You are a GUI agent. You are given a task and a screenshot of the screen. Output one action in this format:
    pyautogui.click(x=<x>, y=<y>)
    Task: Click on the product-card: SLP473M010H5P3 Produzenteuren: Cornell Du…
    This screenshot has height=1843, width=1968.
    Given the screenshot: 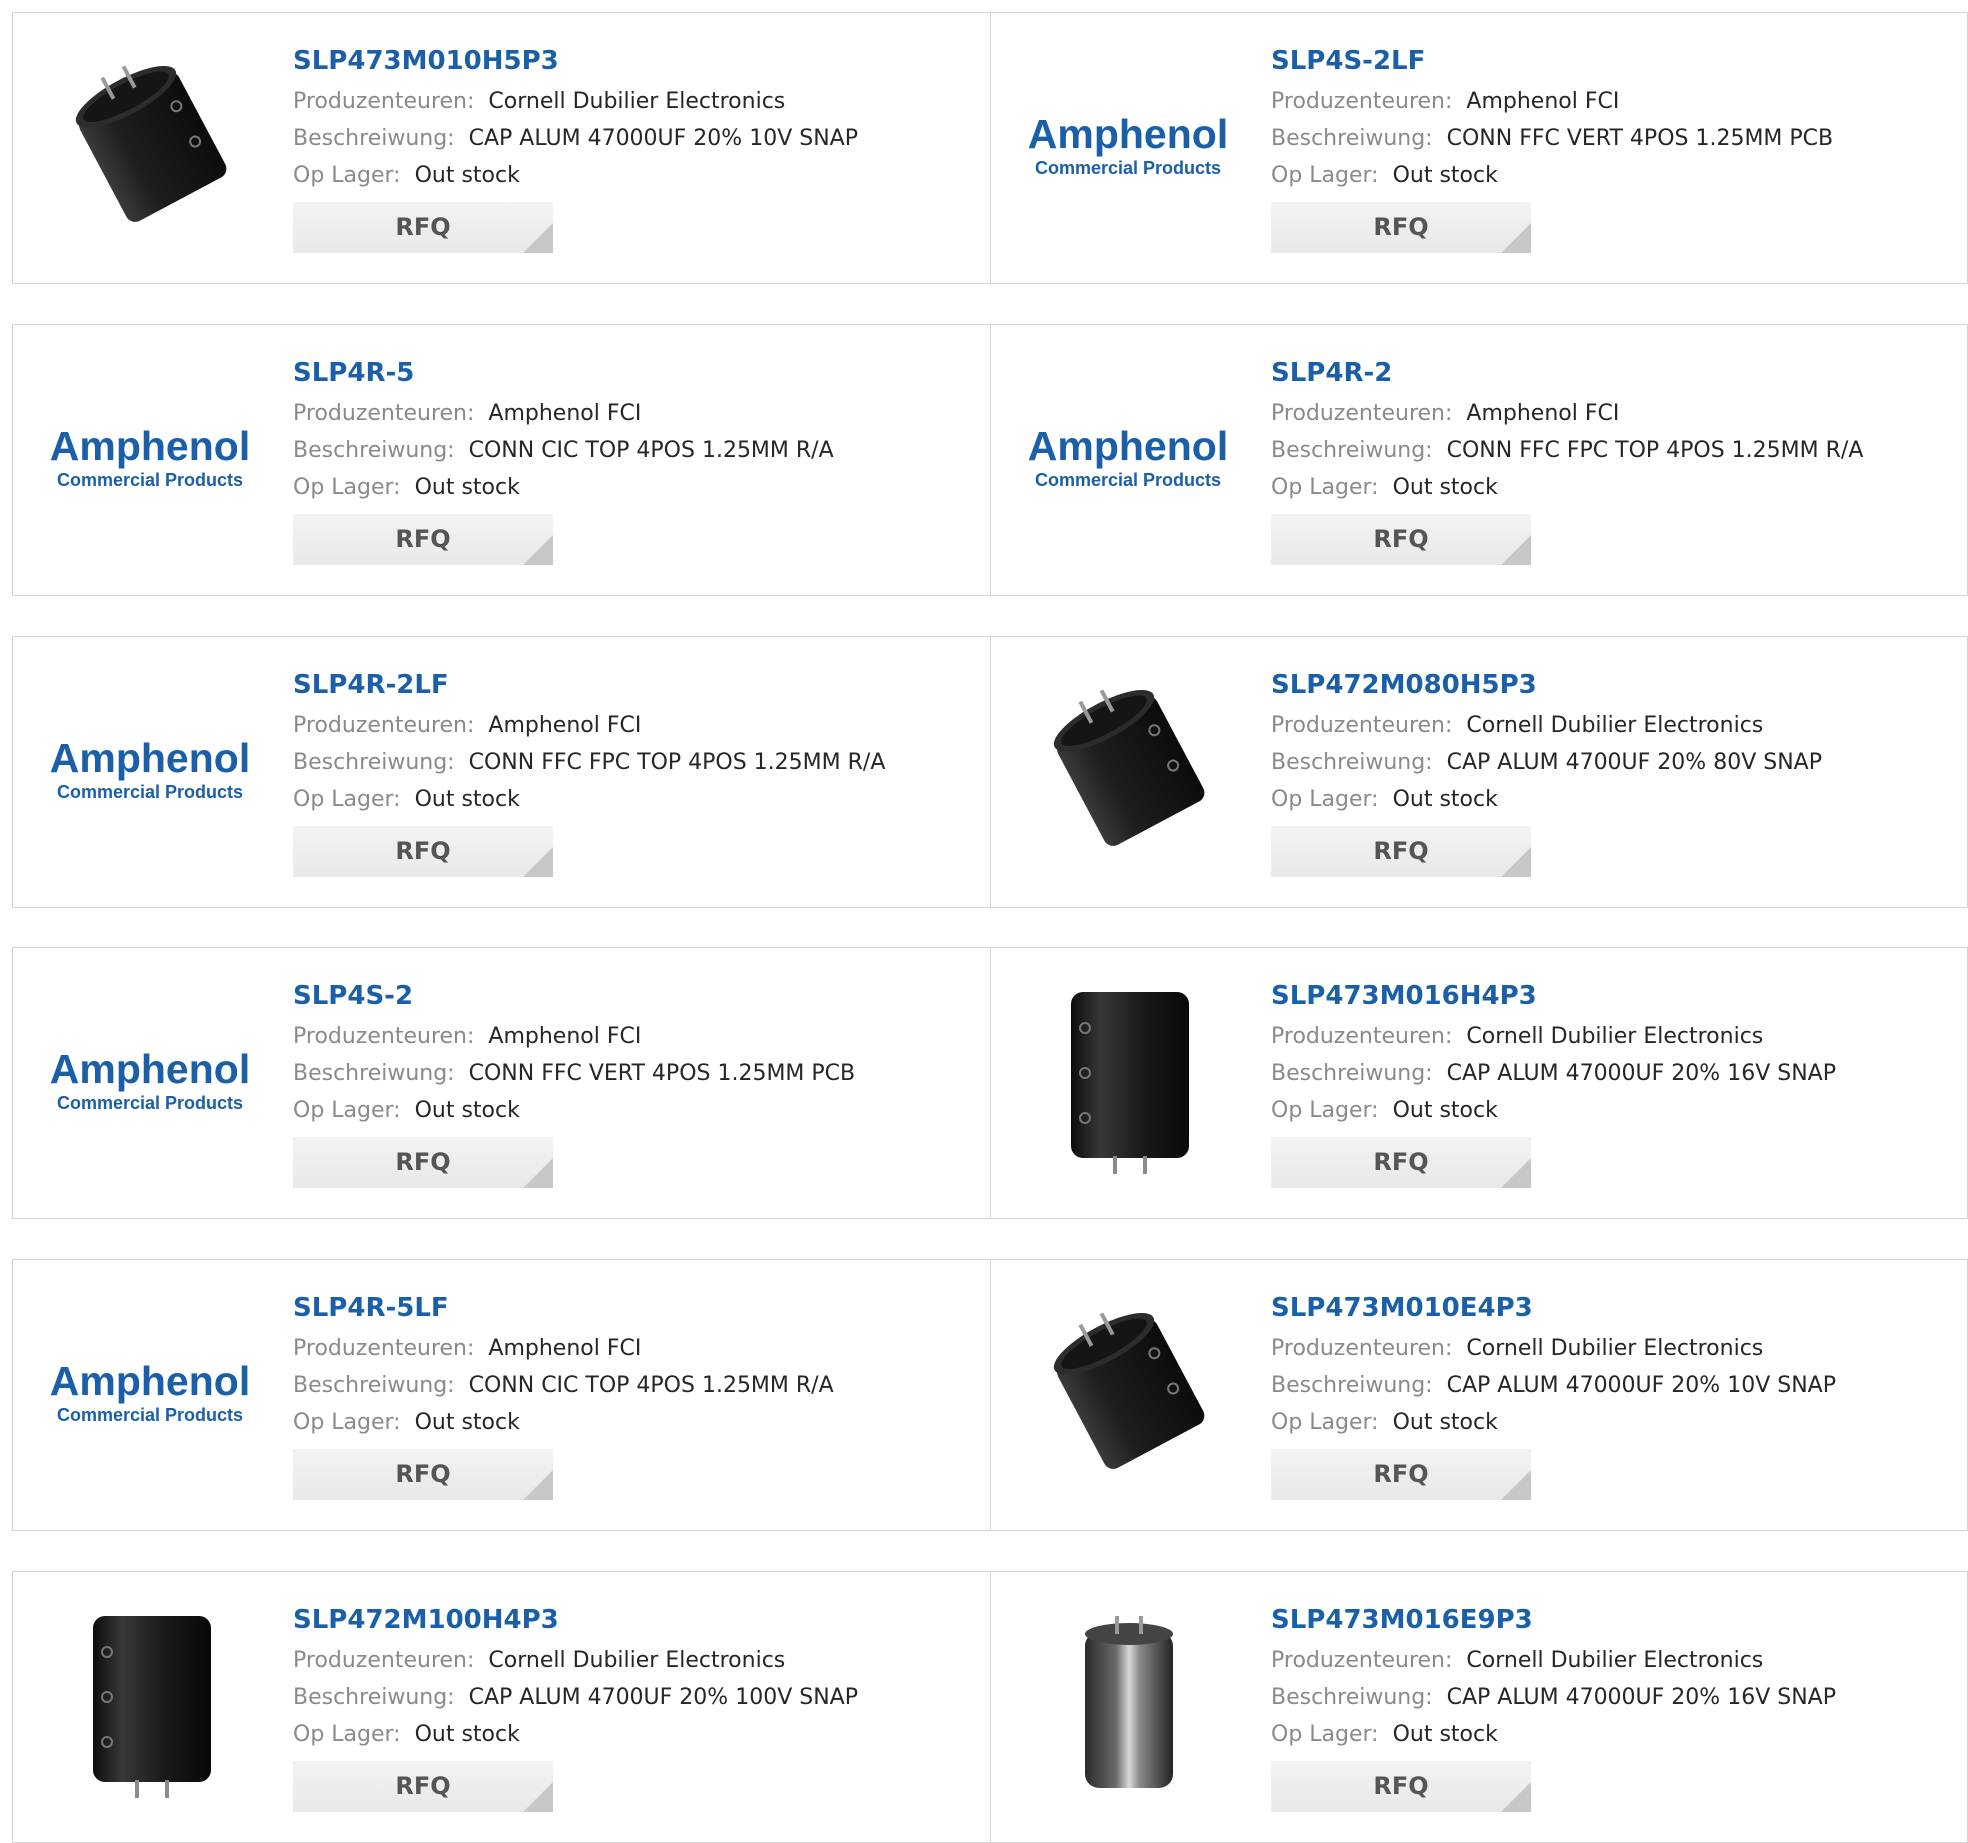 What is the action you would take?
    pyautogui.click(x=501, y=148)
    